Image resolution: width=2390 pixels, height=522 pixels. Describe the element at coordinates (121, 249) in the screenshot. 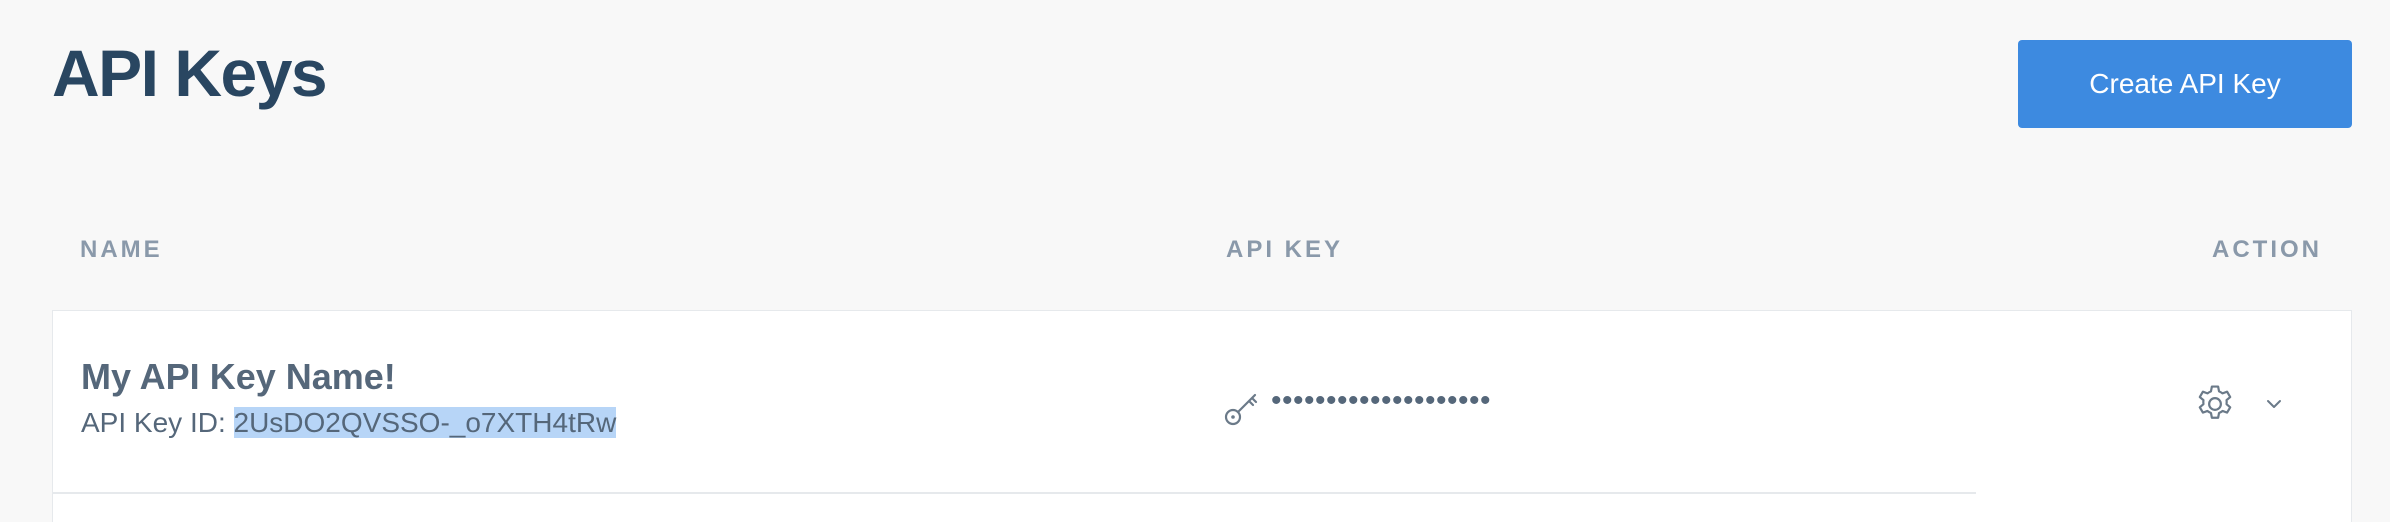

I see `column-header-name: NAME` at that location.